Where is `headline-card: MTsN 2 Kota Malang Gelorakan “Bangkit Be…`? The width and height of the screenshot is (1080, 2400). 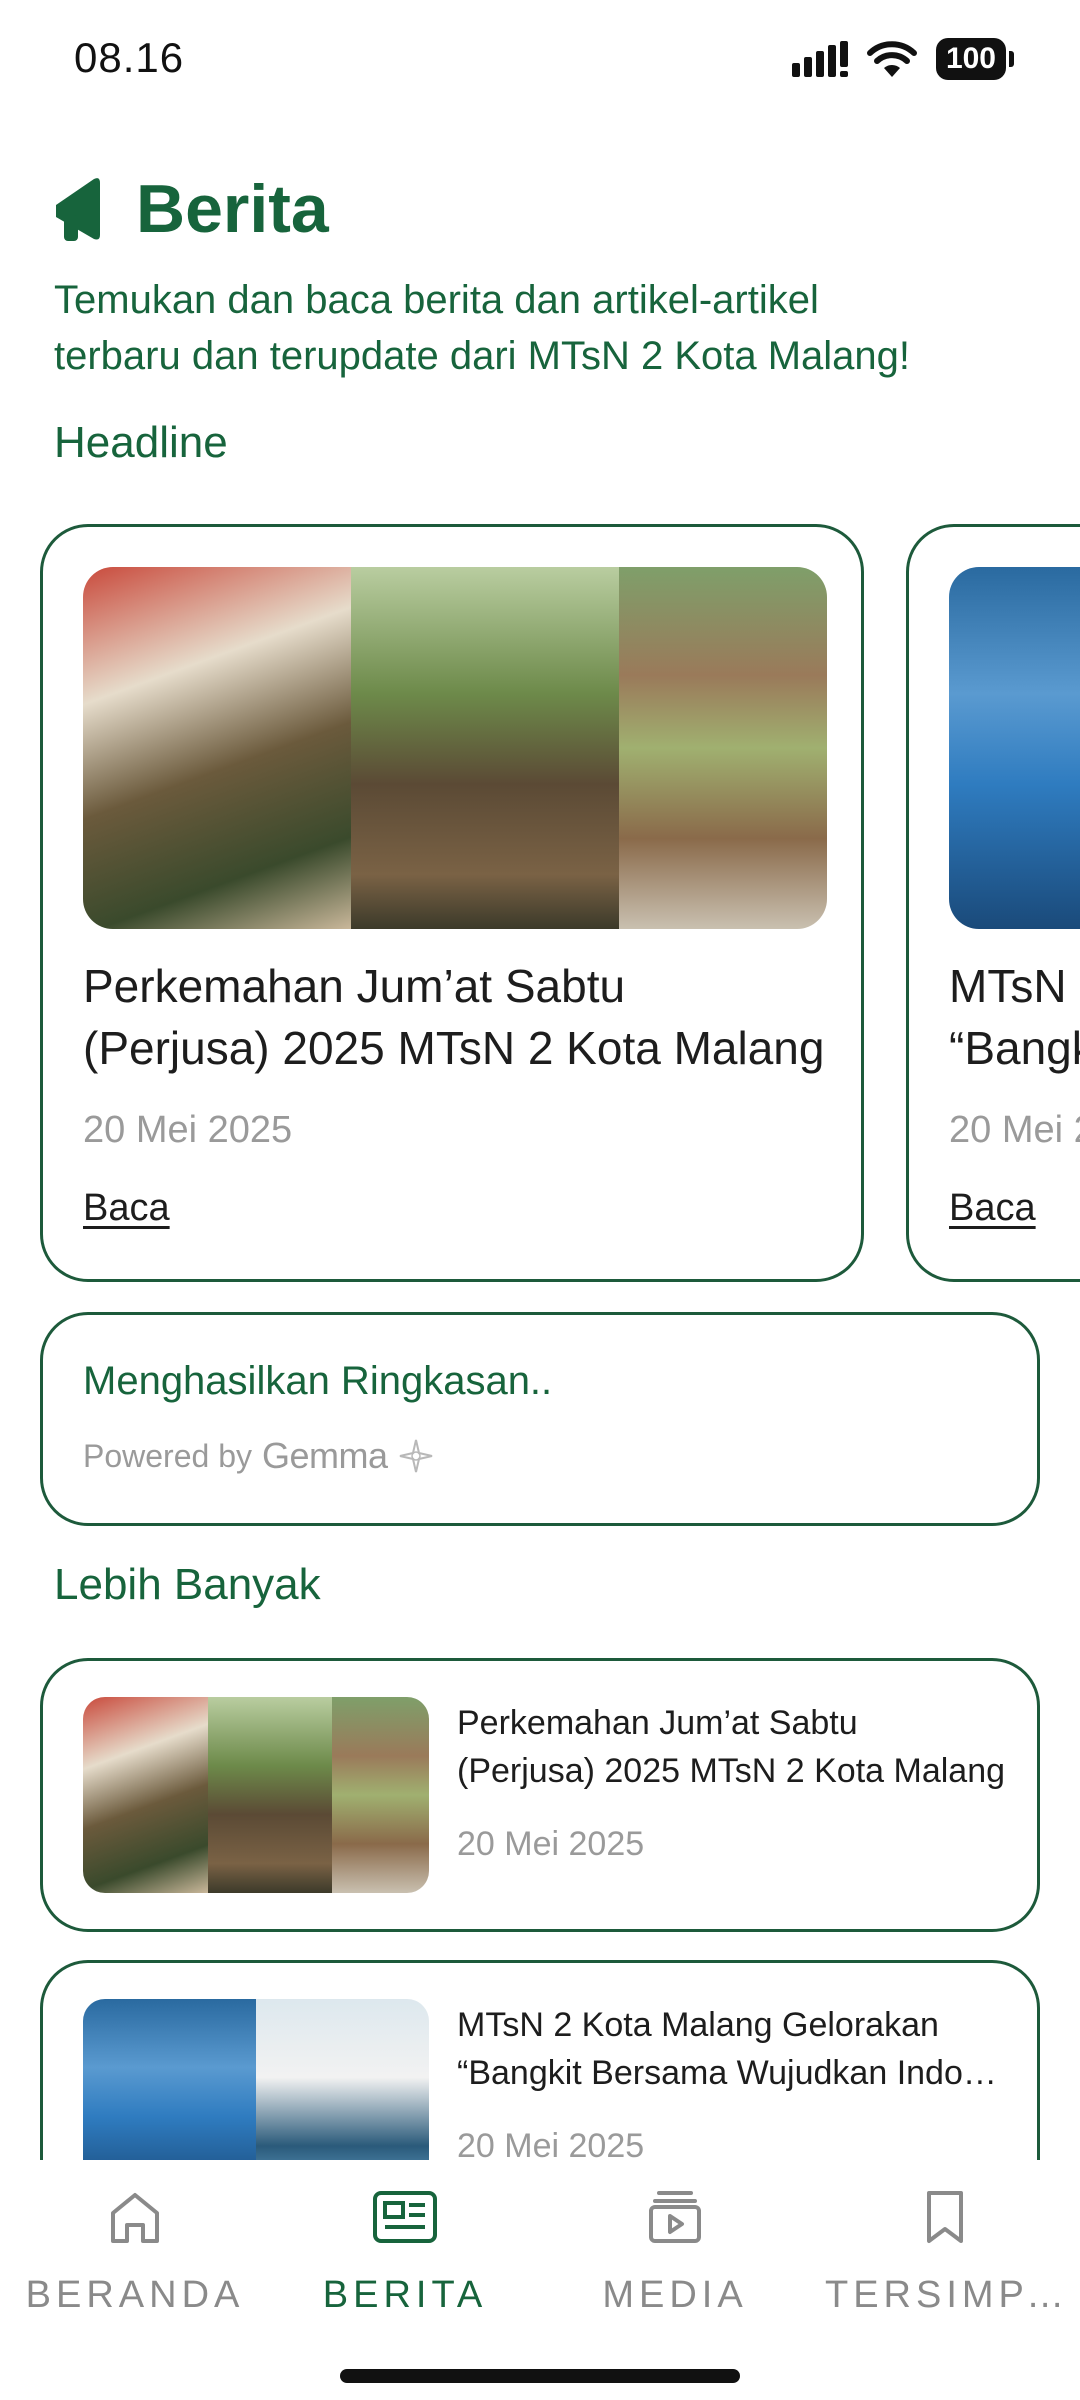
headline-card: MTsN 2 Kota Malang Gelorakan “Bangkit Be… is located at coordinates (993, 903).